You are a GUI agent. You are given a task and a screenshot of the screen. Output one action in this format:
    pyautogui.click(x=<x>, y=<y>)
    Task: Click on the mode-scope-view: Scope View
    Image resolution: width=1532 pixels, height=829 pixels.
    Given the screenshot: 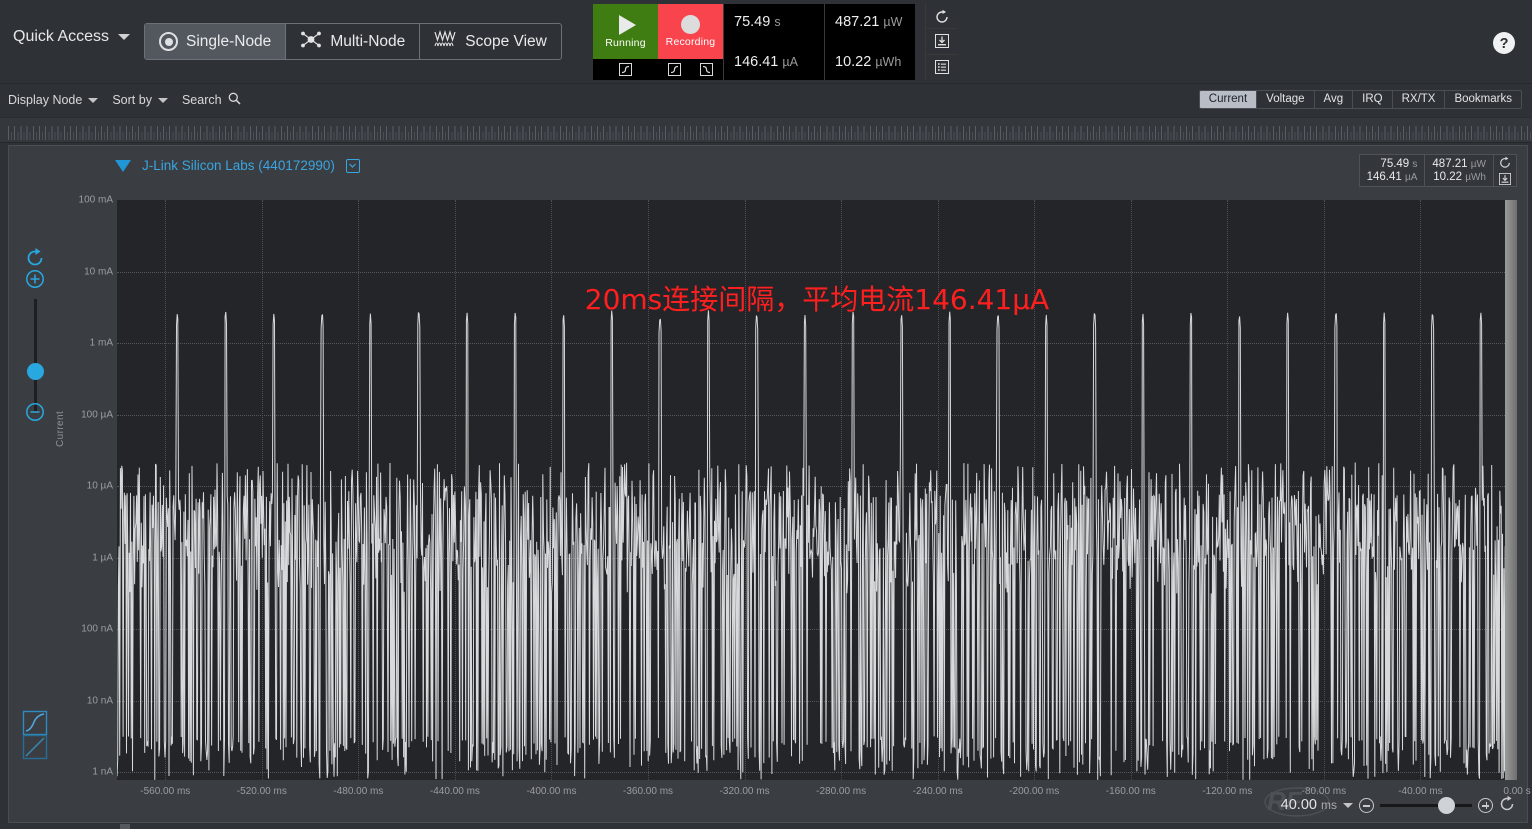 What is the action you would take?
    pyautogui.click(x=490, y=41)
    